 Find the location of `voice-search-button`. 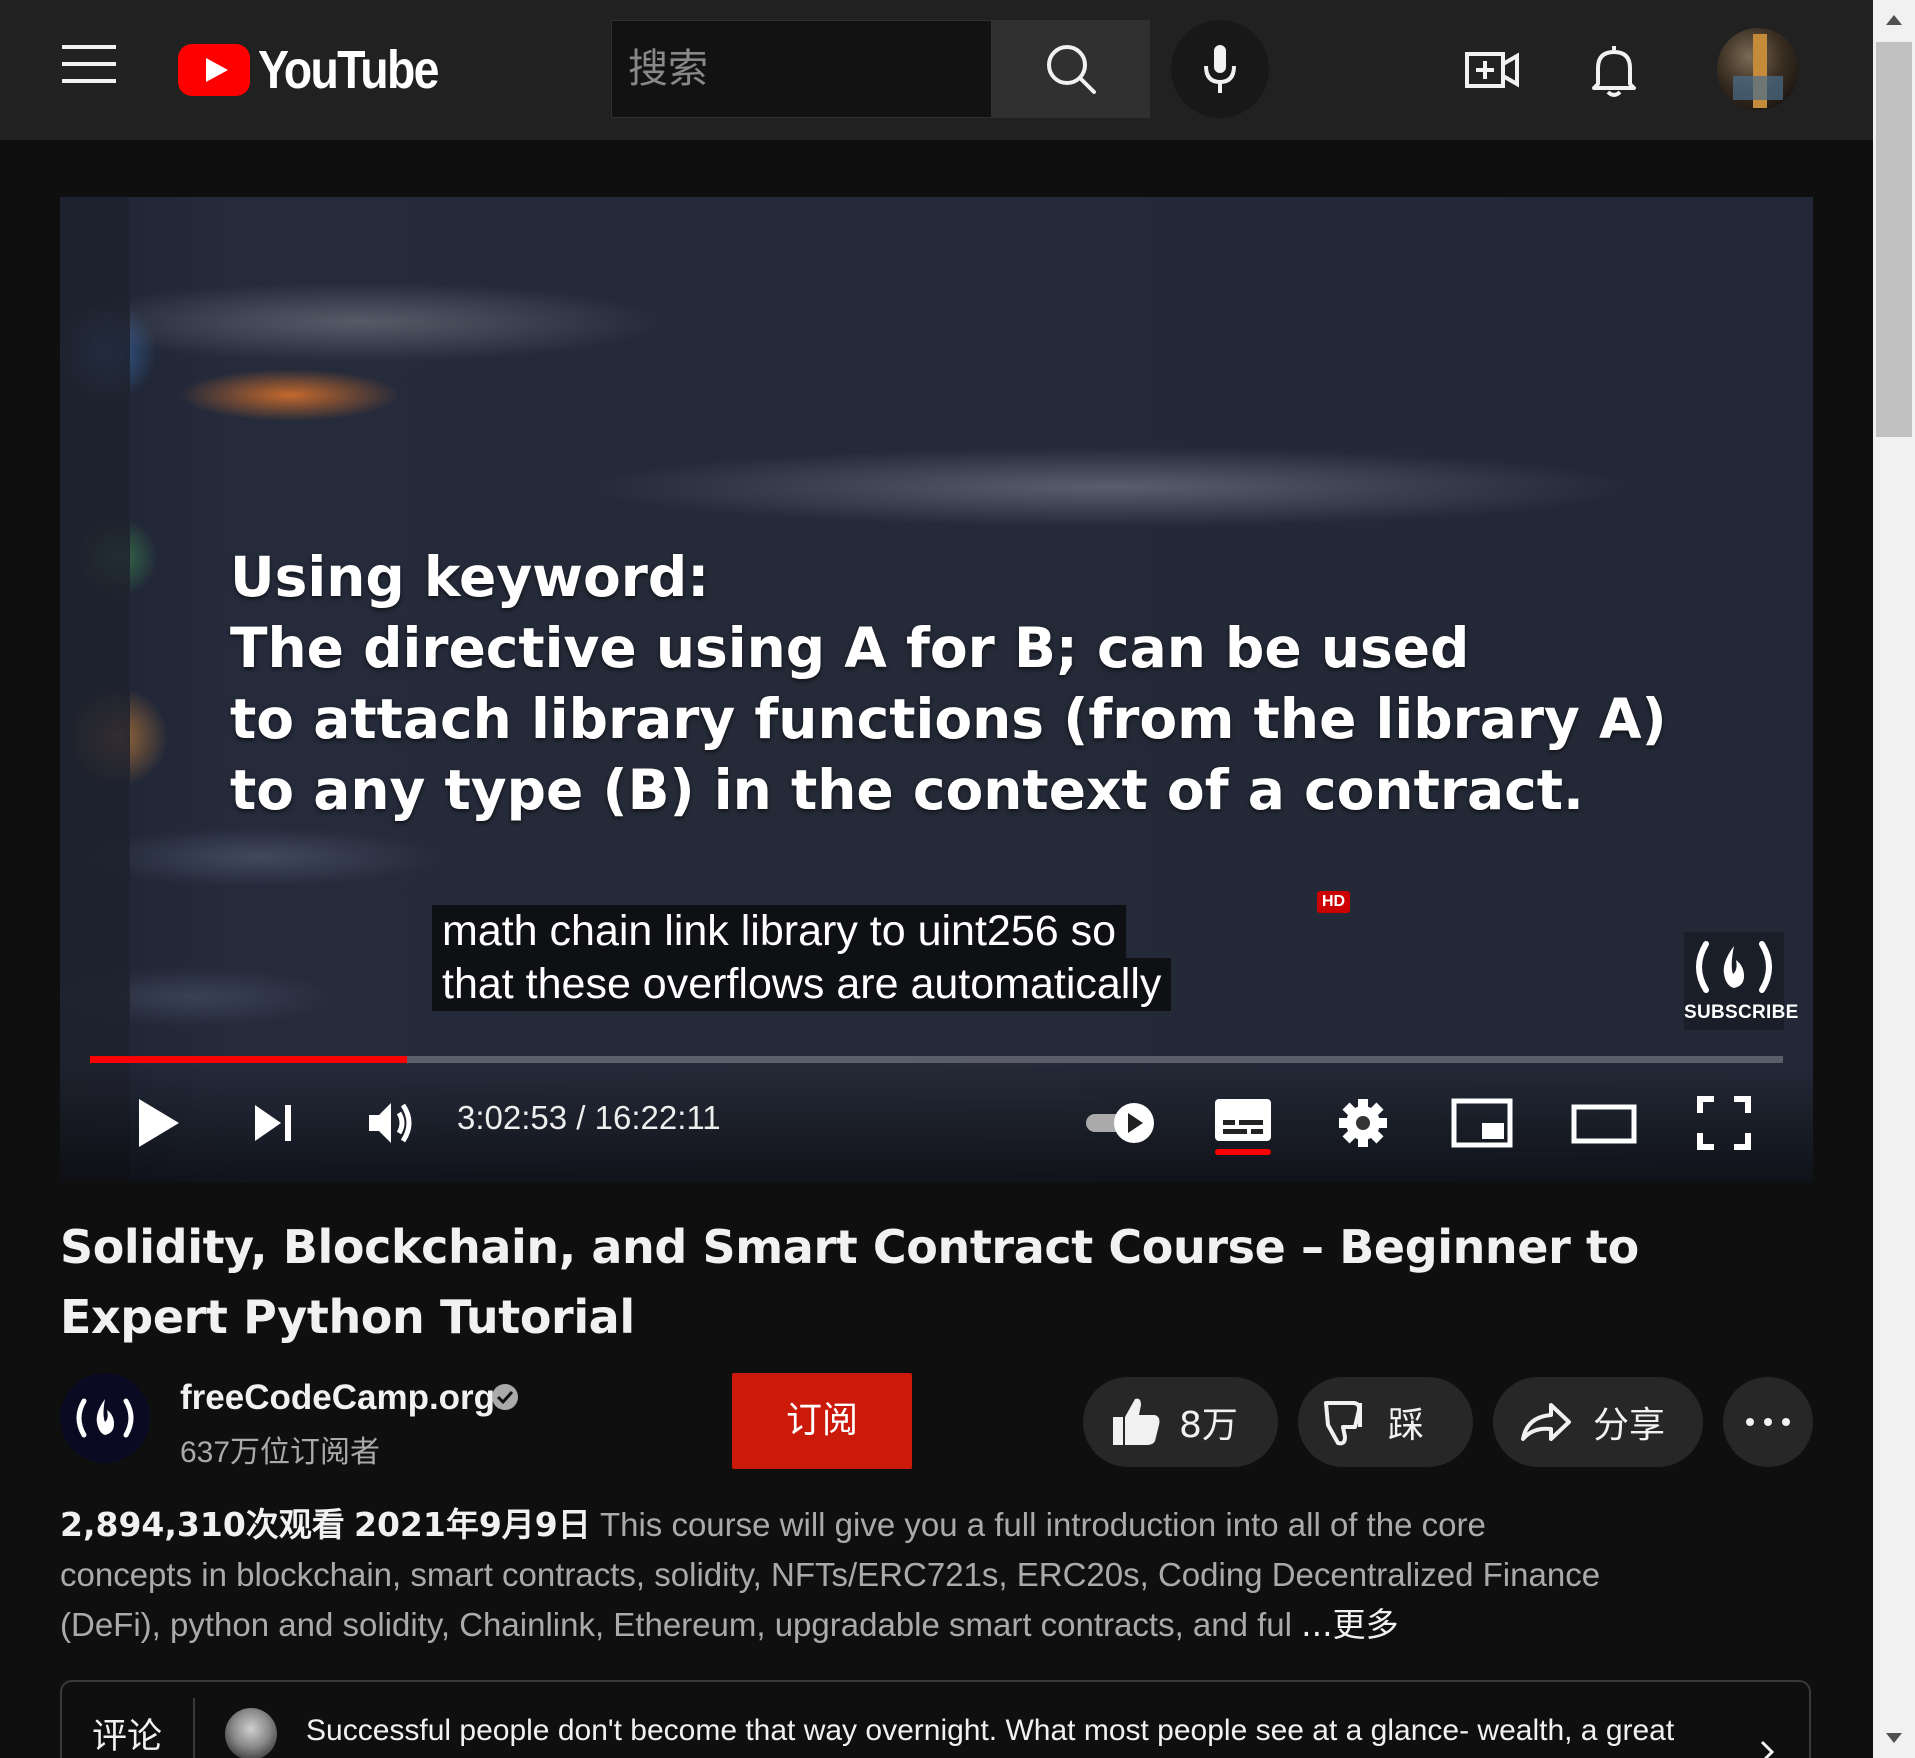

voice-search-button is located at coordinates (1220, 69).